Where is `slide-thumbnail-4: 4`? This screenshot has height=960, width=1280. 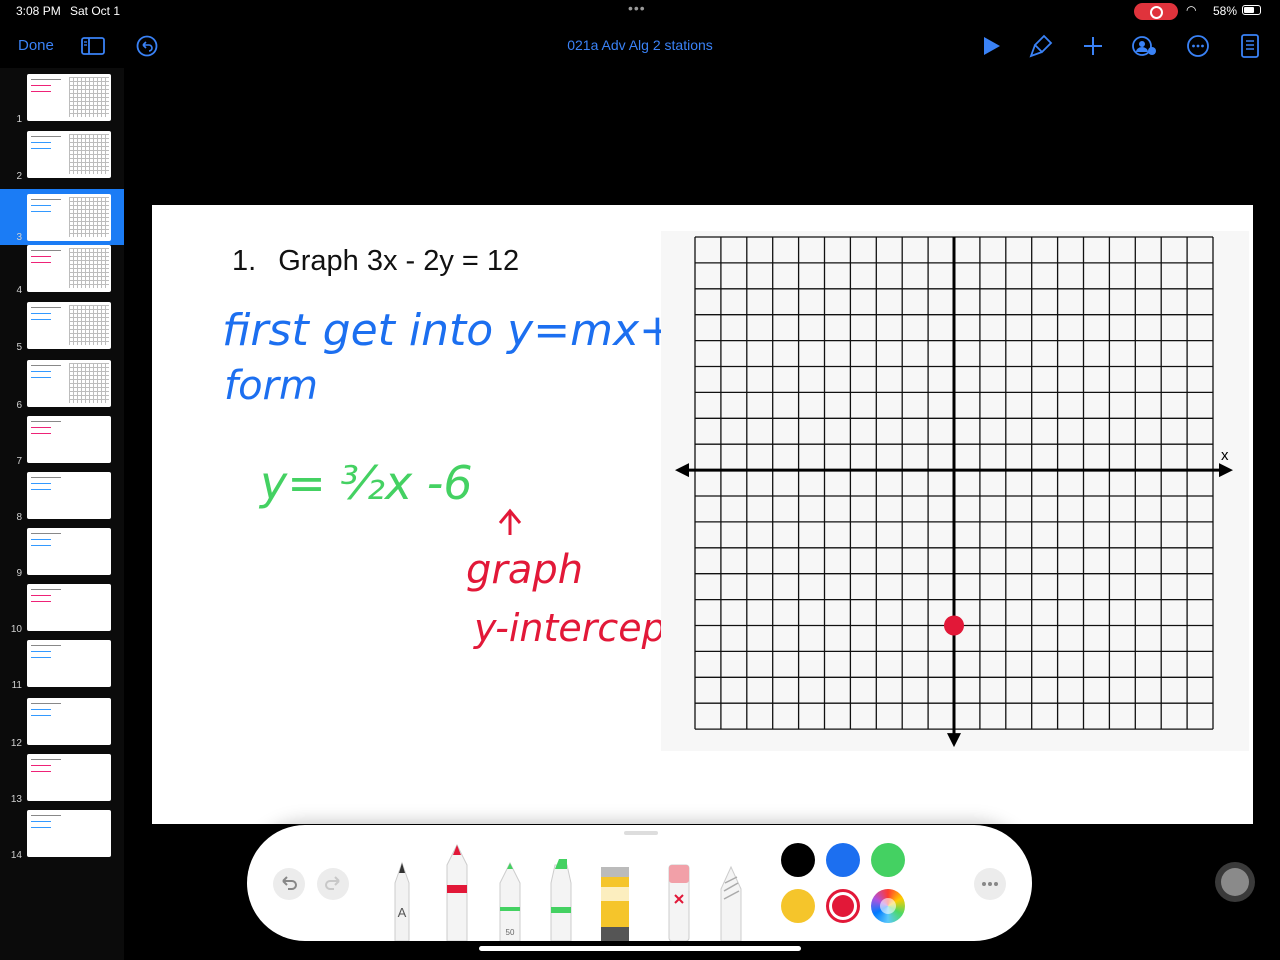 slide-thumbnail-4: 4 is located at coordinates (62, 271).